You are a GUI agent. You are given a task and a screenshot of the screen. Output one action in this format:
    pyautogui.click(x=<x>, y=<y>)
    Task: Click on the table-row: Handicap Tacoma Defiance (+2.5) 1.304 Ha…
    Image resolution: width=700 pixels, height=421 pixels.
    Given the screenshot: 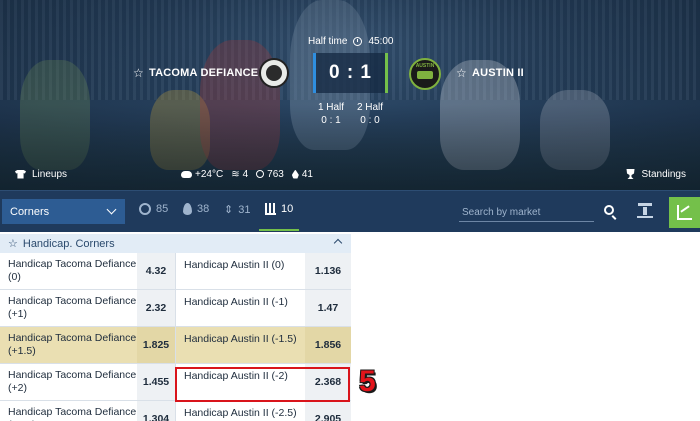 What is the action you would take?
    pyautogui.click(x=175, y=411)
    